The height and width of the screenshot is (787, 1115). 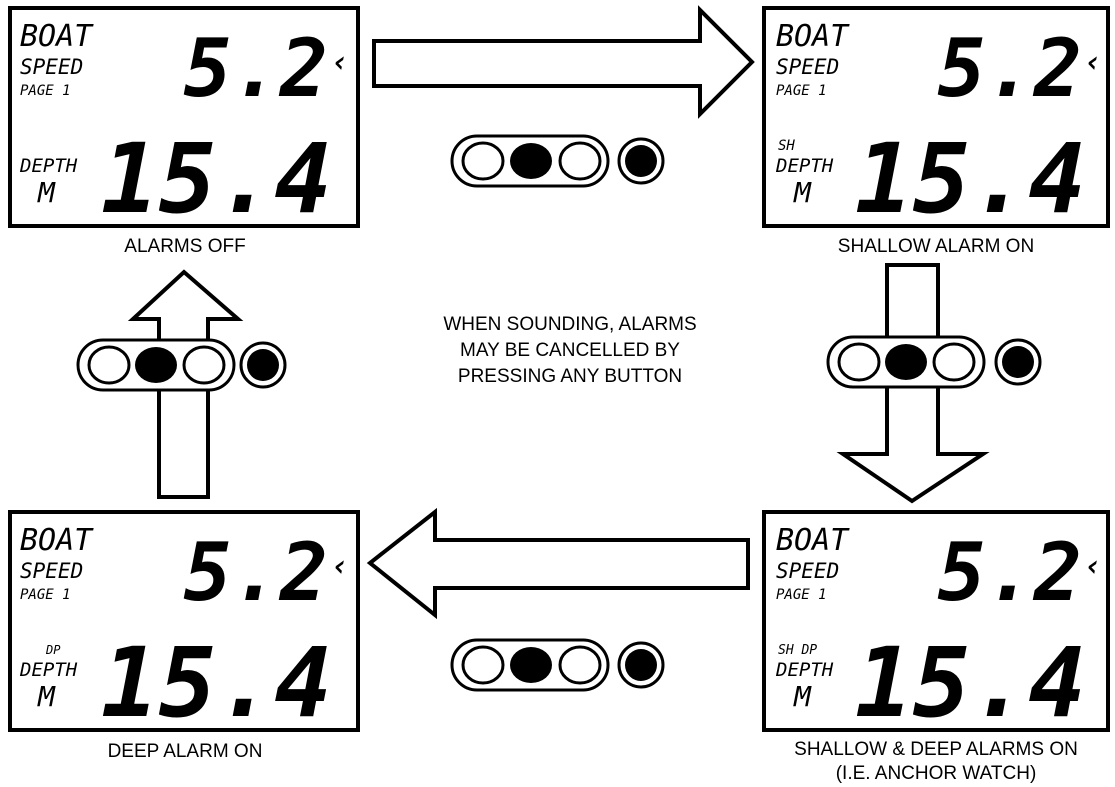 What do you see at coordinates (185, 751) in the screenshot?
I see `caption-deep-alarm: DEEP ALARM ON` at bounding box center [185, 751].